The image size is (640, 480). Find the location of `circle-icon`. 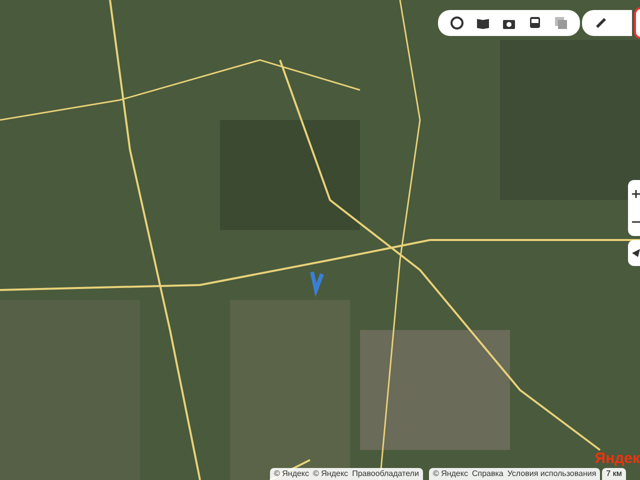

circle-icon is located at coordinates (457, 23).